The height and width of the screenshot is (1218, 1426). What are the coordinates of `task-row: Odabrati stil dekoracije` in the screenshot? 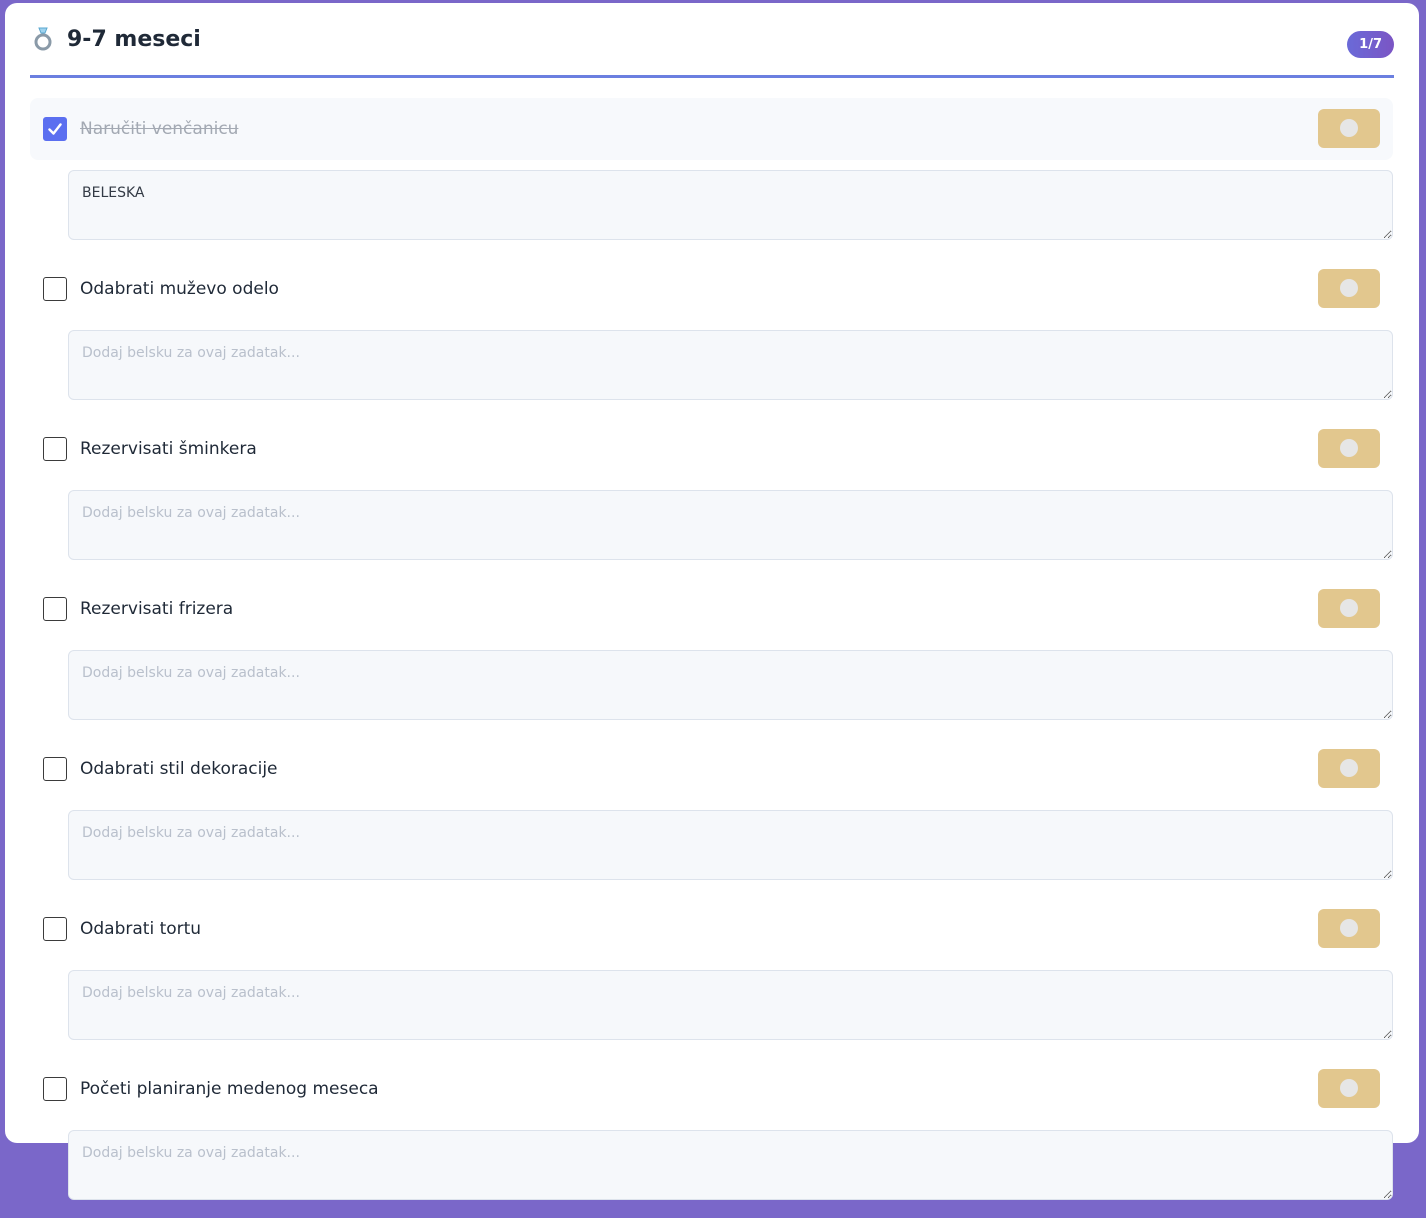 It's located at (711, 769).